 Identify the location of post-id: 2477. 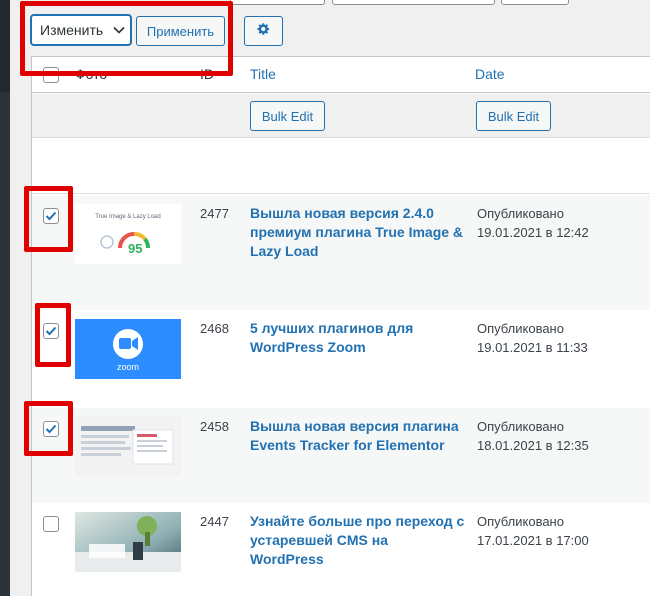
(214, 213).